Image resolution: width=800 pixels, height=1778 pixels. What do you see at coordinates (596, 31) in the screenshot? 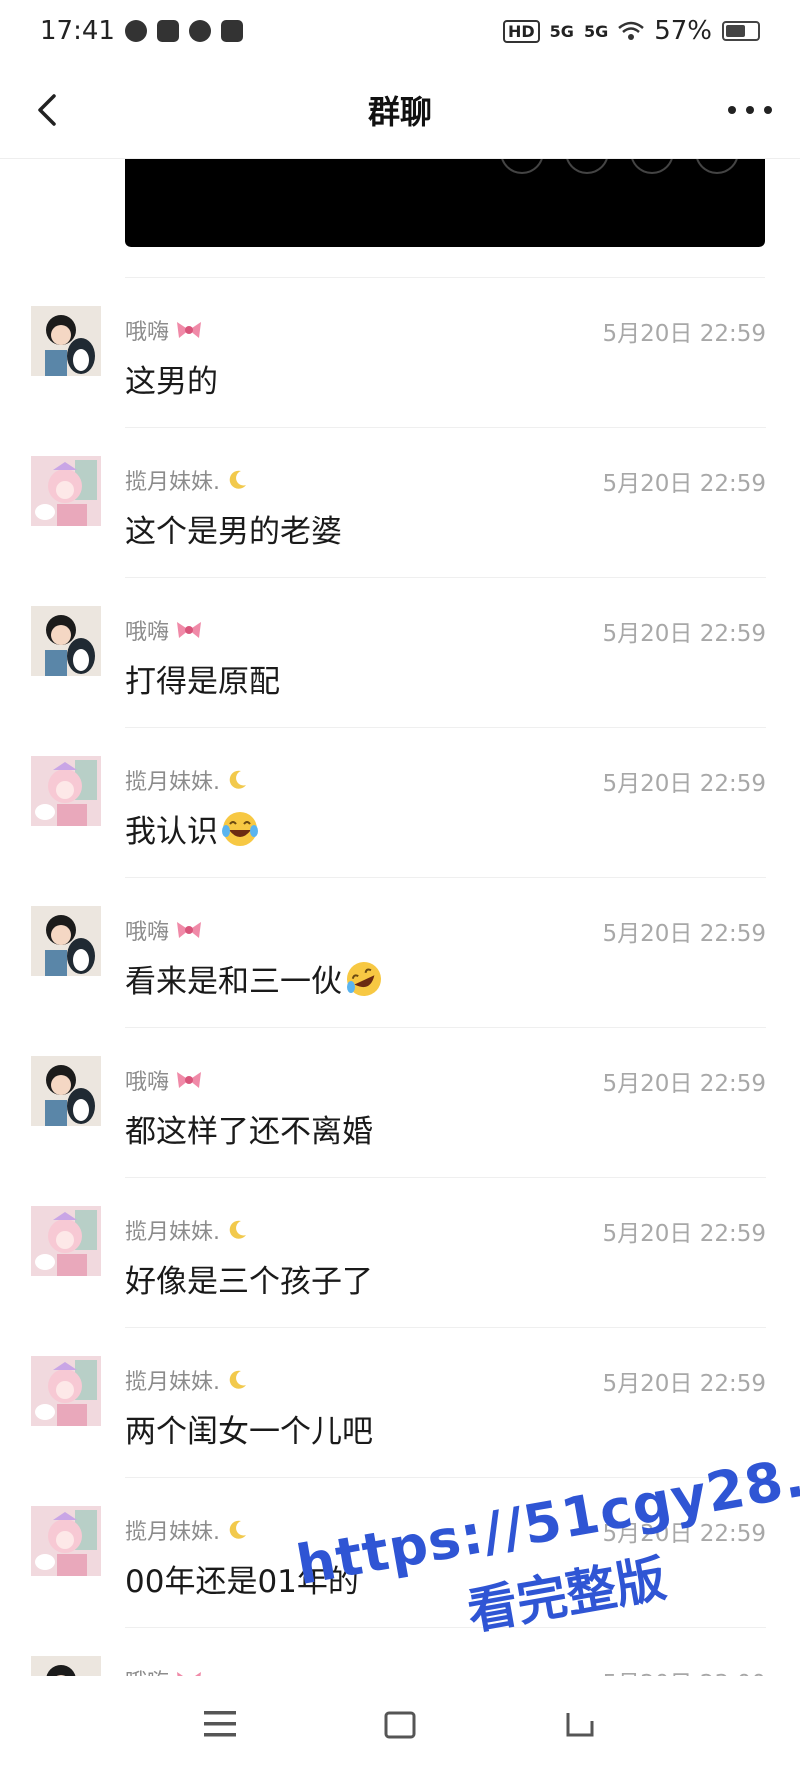
I see `signal-5g-icon-2: 5G` at bounding box center [596, 31].